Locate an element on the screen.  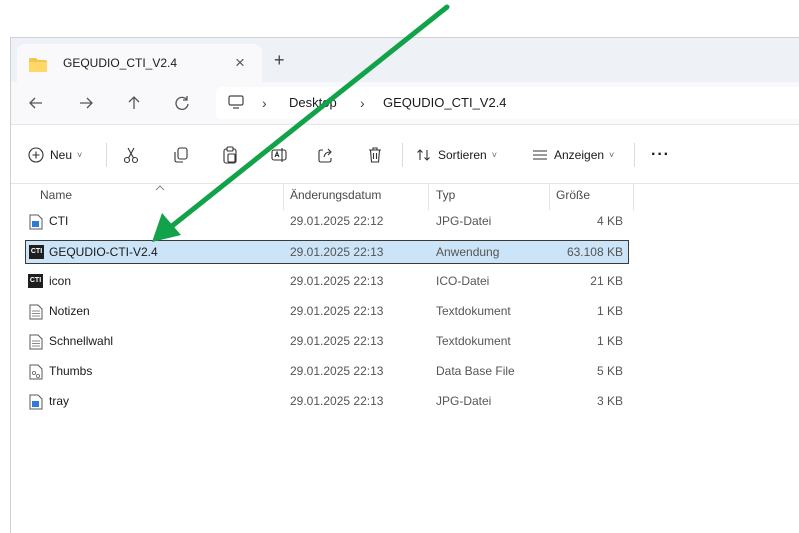
column-headers: Name Änderungsdatum Typ Größe is located at coordinates (405, 197).